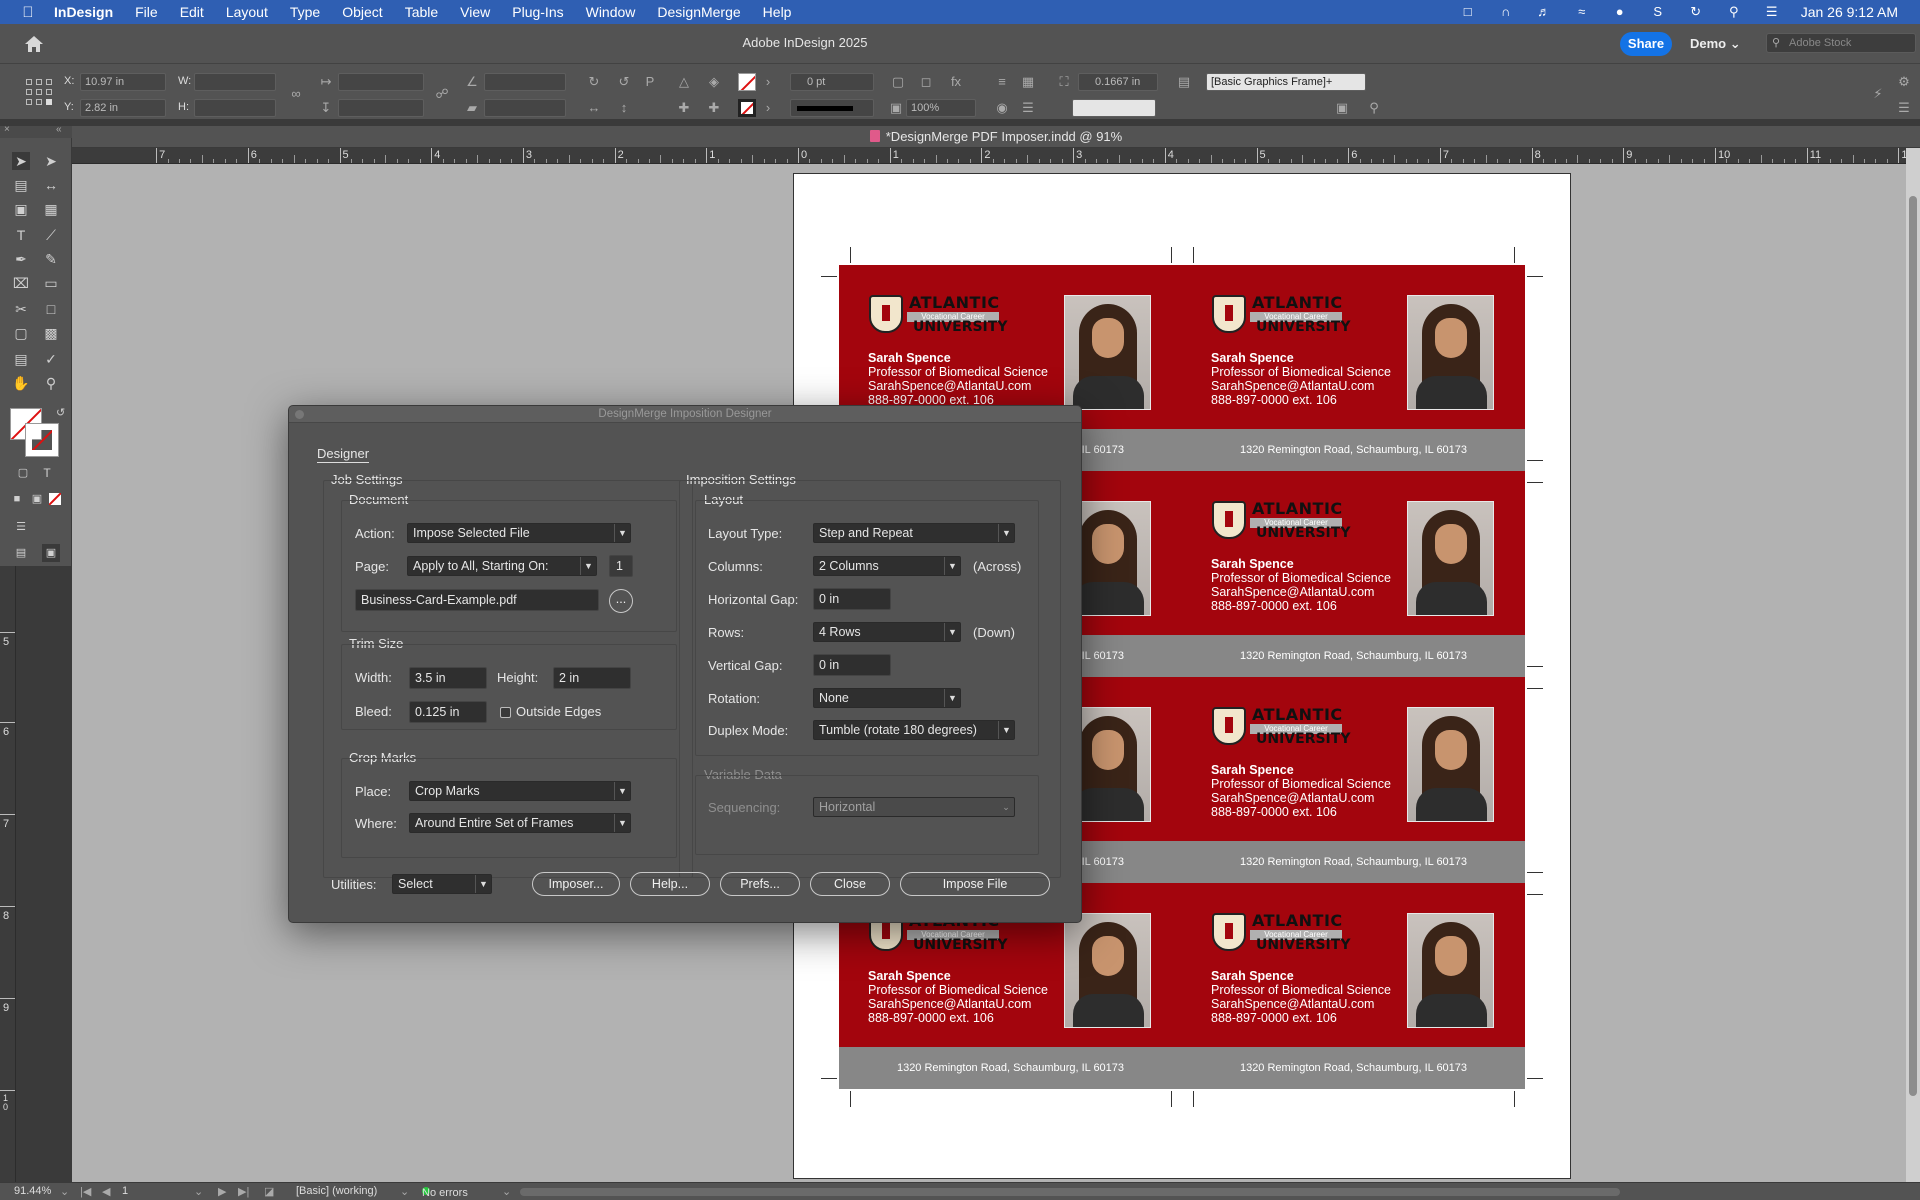 The height and width of the screenshot is (1200, 1920). What do you see at coordinates (594, 82) in the screenshot?
I see `rotate-cw-icon: ↻` at bounding box center [594, 82].